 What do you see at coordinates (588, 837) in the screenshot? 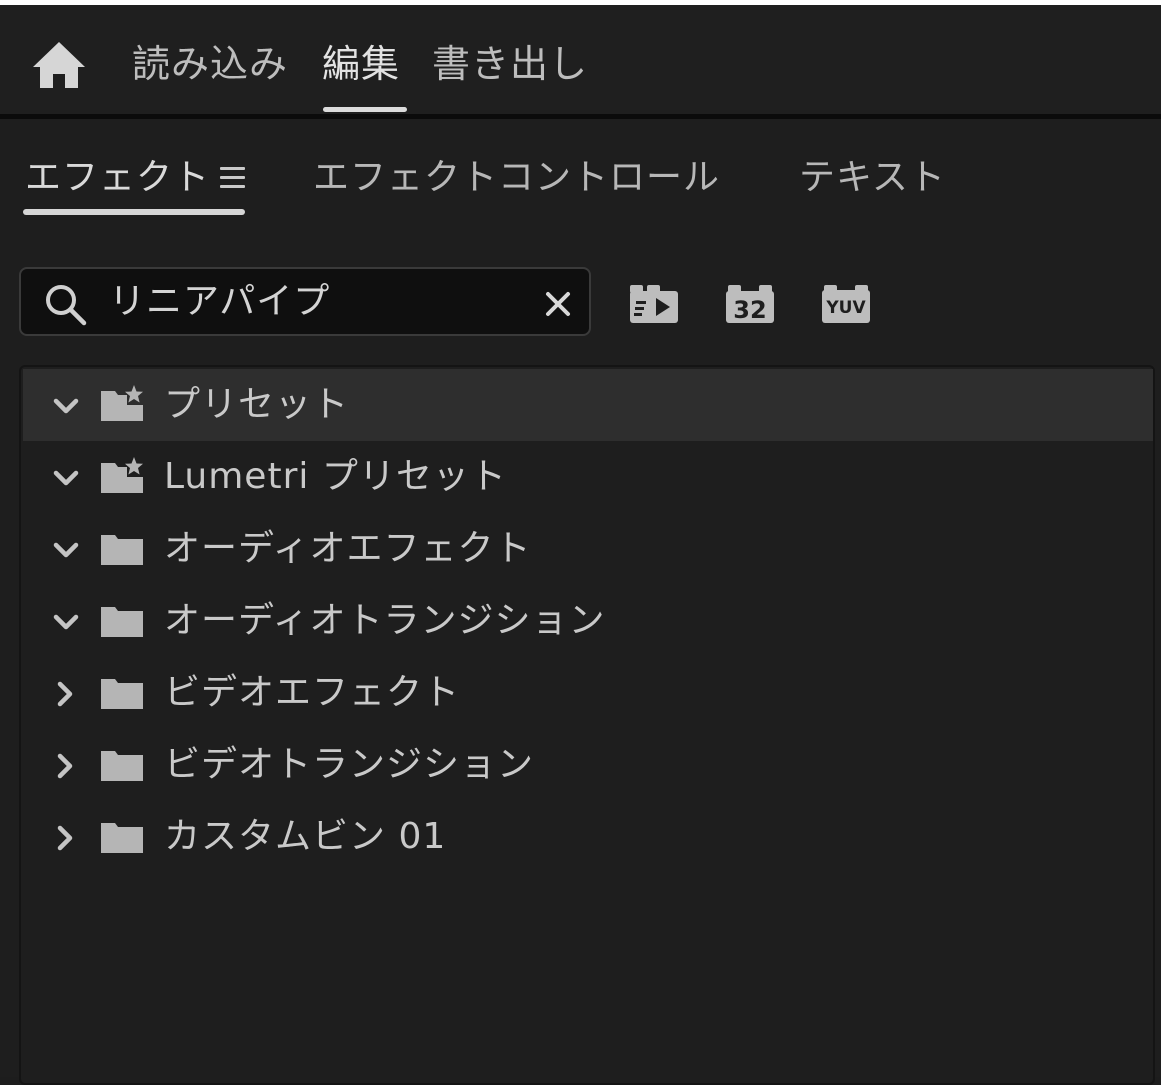
I see `tree-item-custom-bin: カスタムビン 01` at bounding box center [588, 837].